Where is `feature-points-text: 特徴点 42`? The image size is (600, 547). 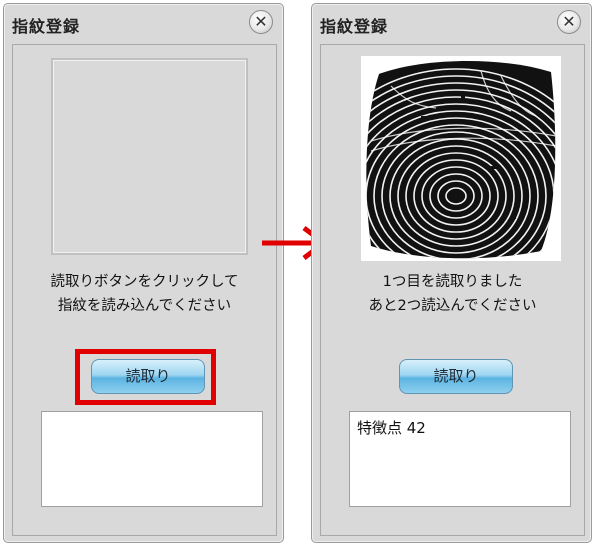
feature-points-text: 特徴点 42 is located at coordinates (391, 428).